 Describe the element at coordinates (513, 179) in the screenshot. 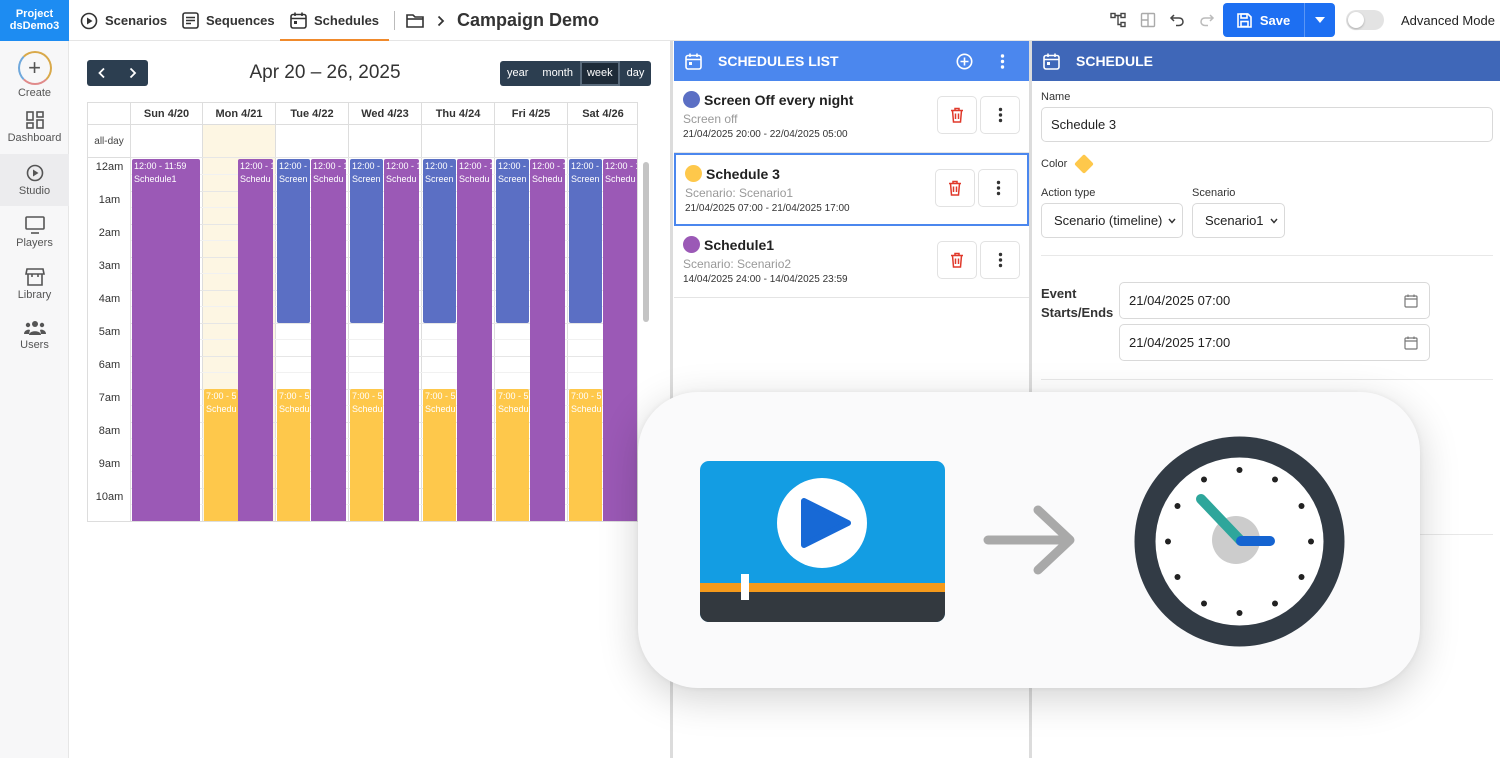

I see `event-title: Screen every n` at that location.